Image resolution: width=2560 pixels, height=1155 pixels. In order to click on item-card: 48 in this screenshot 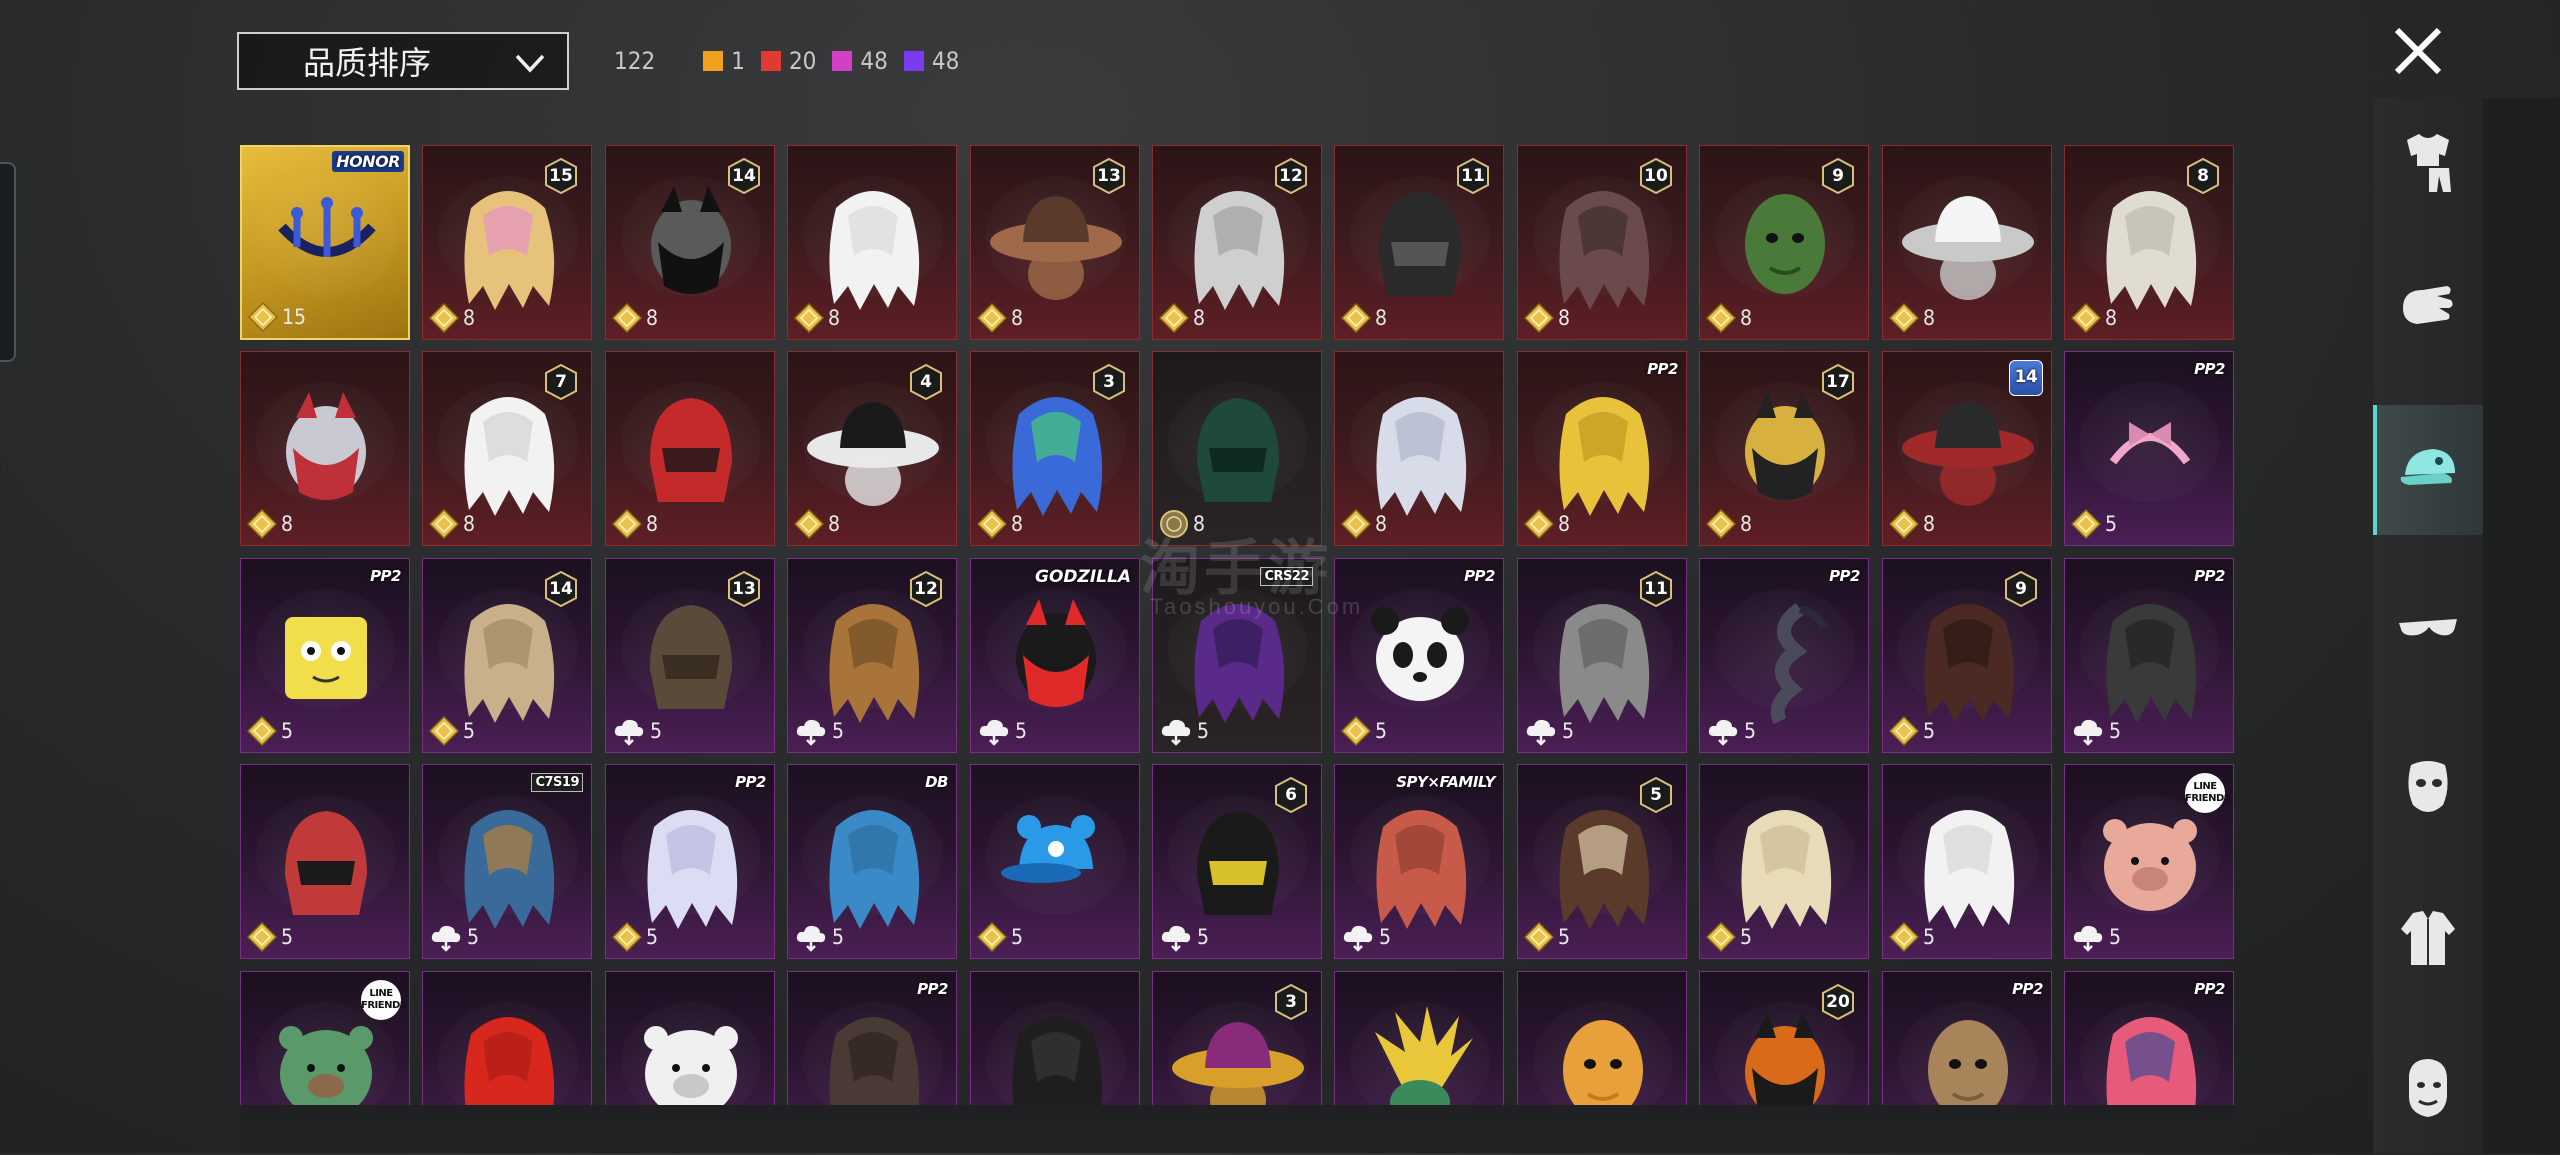, I will do `click(872, 448)`.